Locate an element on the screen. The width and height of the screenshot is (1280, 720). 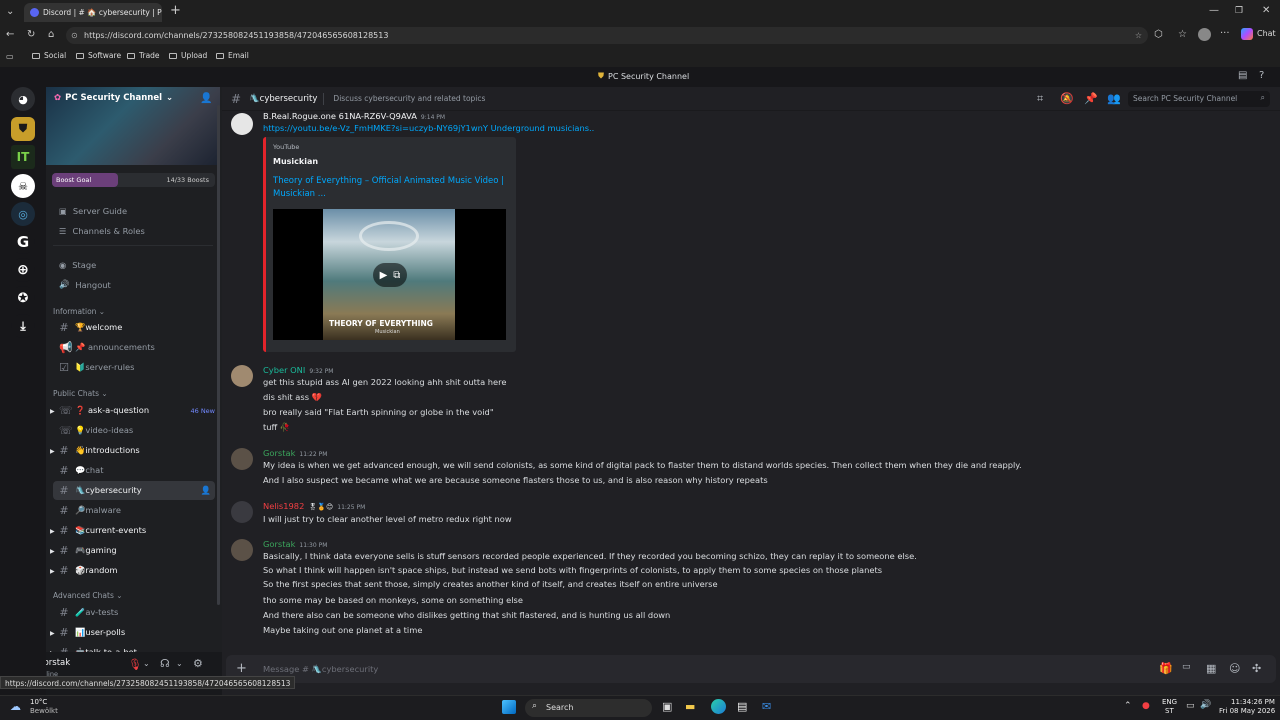
maximize-icon: ❐ is located at coordinates (1239, 11).